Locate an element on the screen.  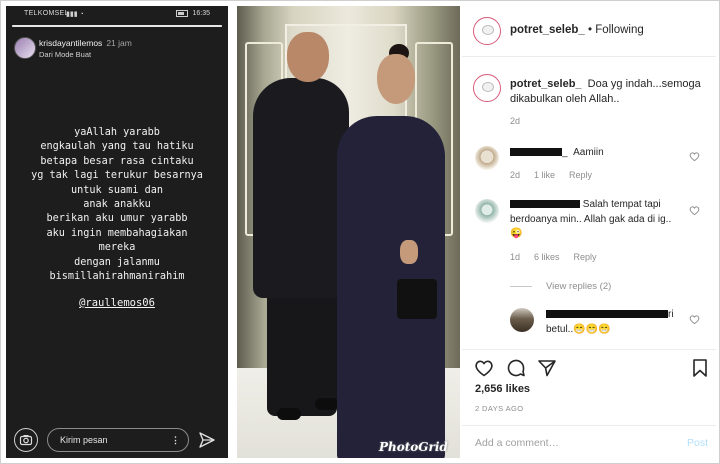
likes-count: 2,656 likes is located at coordinates (502, 389).